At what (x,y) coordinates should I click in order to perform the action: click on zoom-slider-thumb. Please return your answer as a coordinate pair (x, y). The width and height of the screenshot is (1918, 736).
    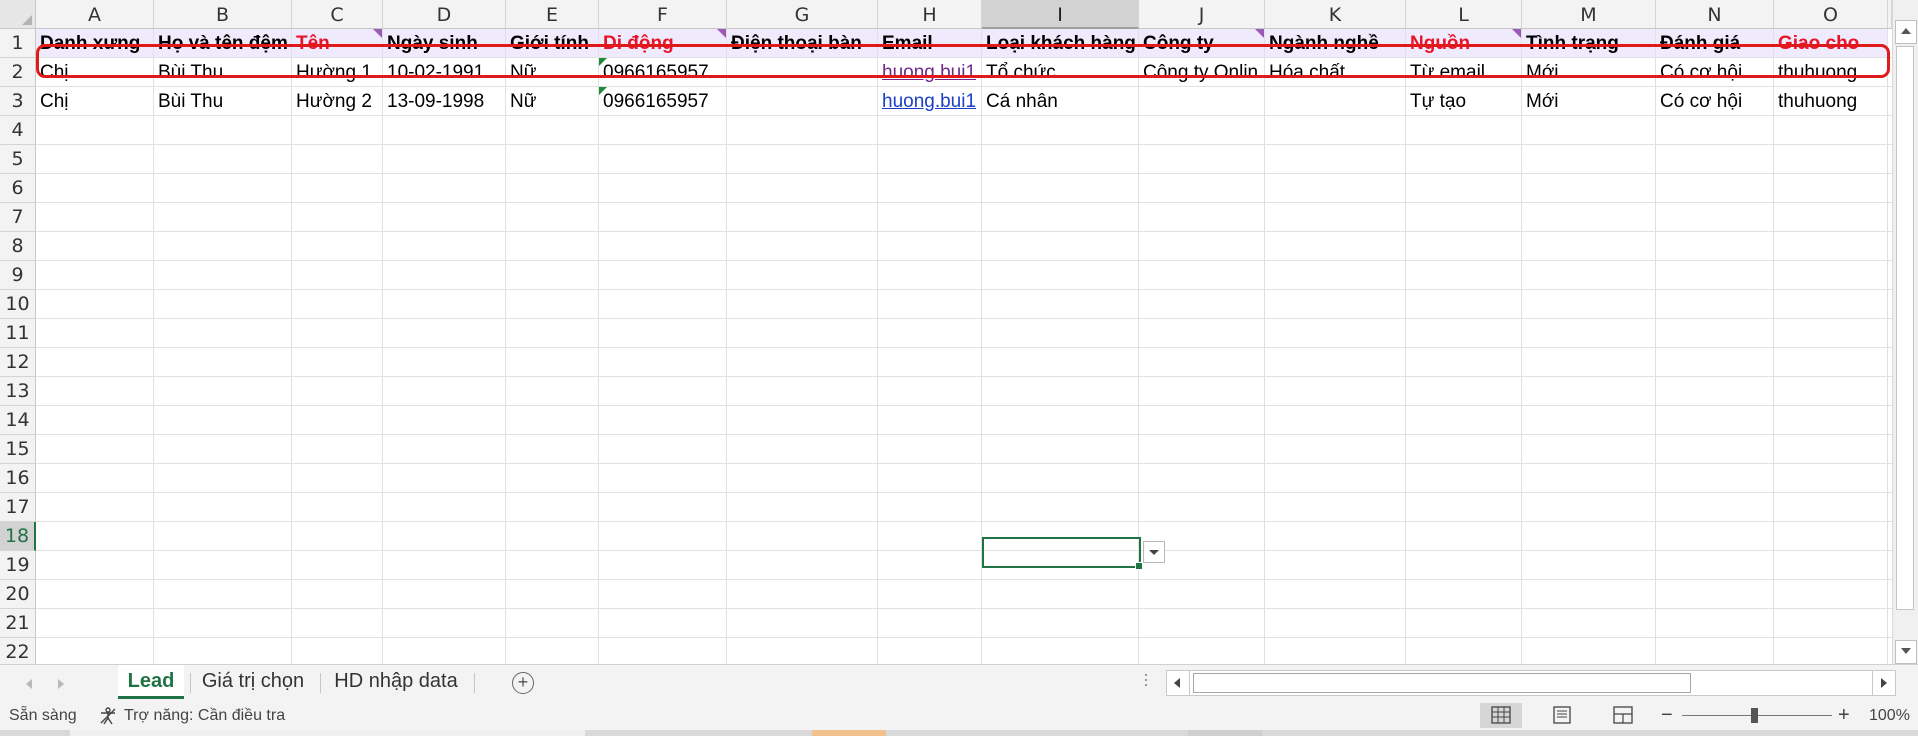
    Looking at the image, I should click on (1754, 715).